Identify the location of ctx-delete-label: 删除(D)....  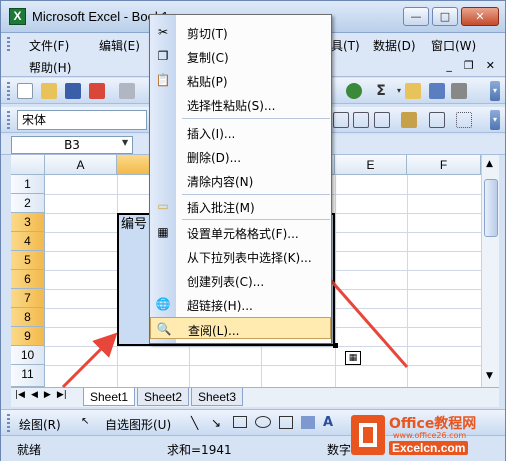
(214, 158).